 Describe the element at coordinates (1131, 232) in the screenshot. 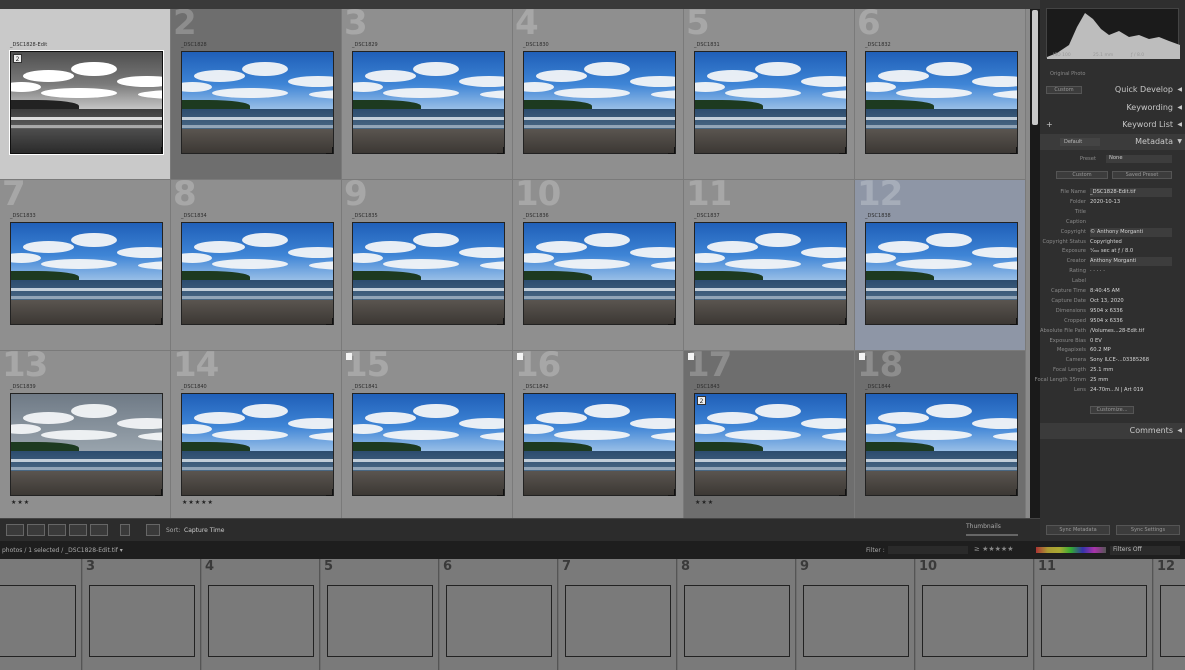

I see `metadata-value: © Anthony Morganti` at that location.